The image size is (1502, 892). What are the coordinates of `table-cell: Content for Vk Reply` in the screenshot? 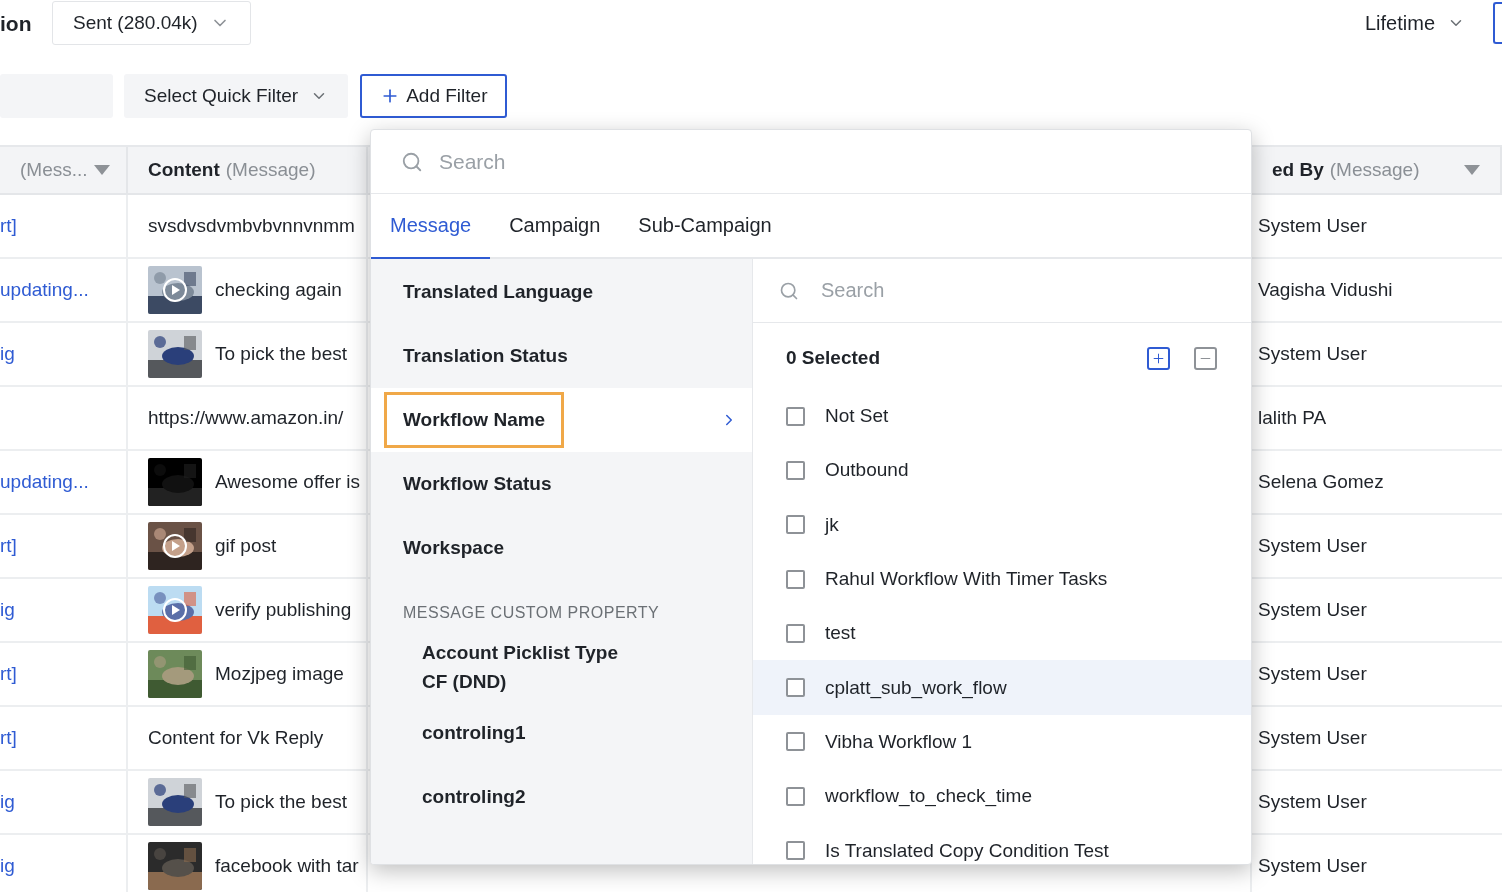 It's located at (236, 738).